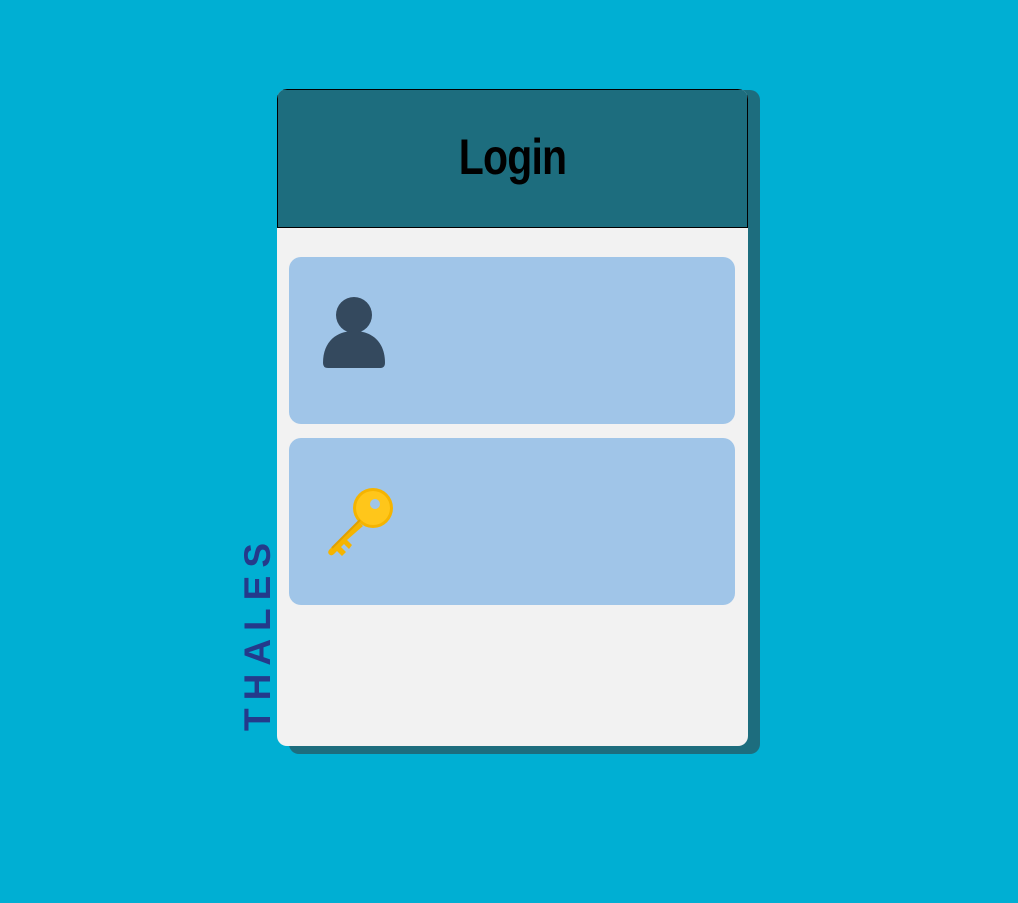  What do you see at coordinates (257, 633) in the screenshot?
I see `thales-logo-text: THALES` at bounding box center [257, 633].